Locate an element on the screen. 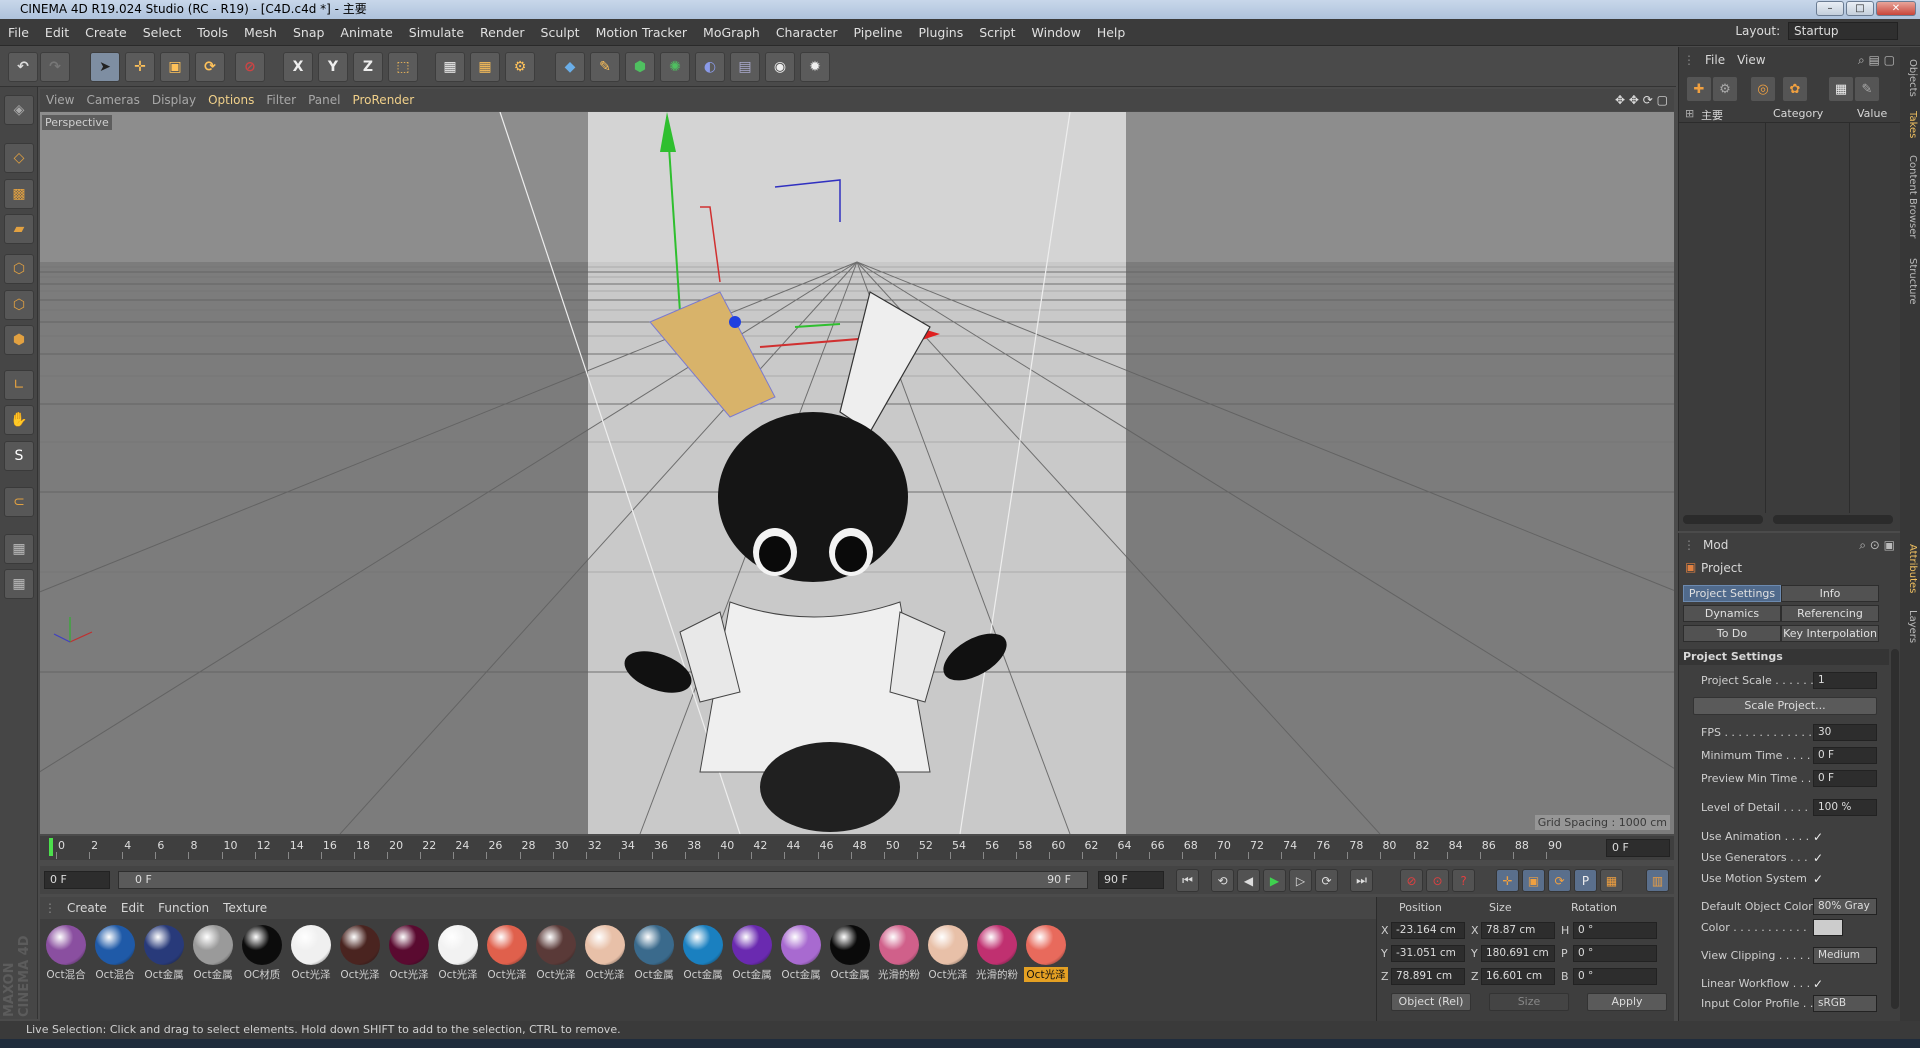  next-key-icon: ⟳ is located at coordinates (1326, 880).